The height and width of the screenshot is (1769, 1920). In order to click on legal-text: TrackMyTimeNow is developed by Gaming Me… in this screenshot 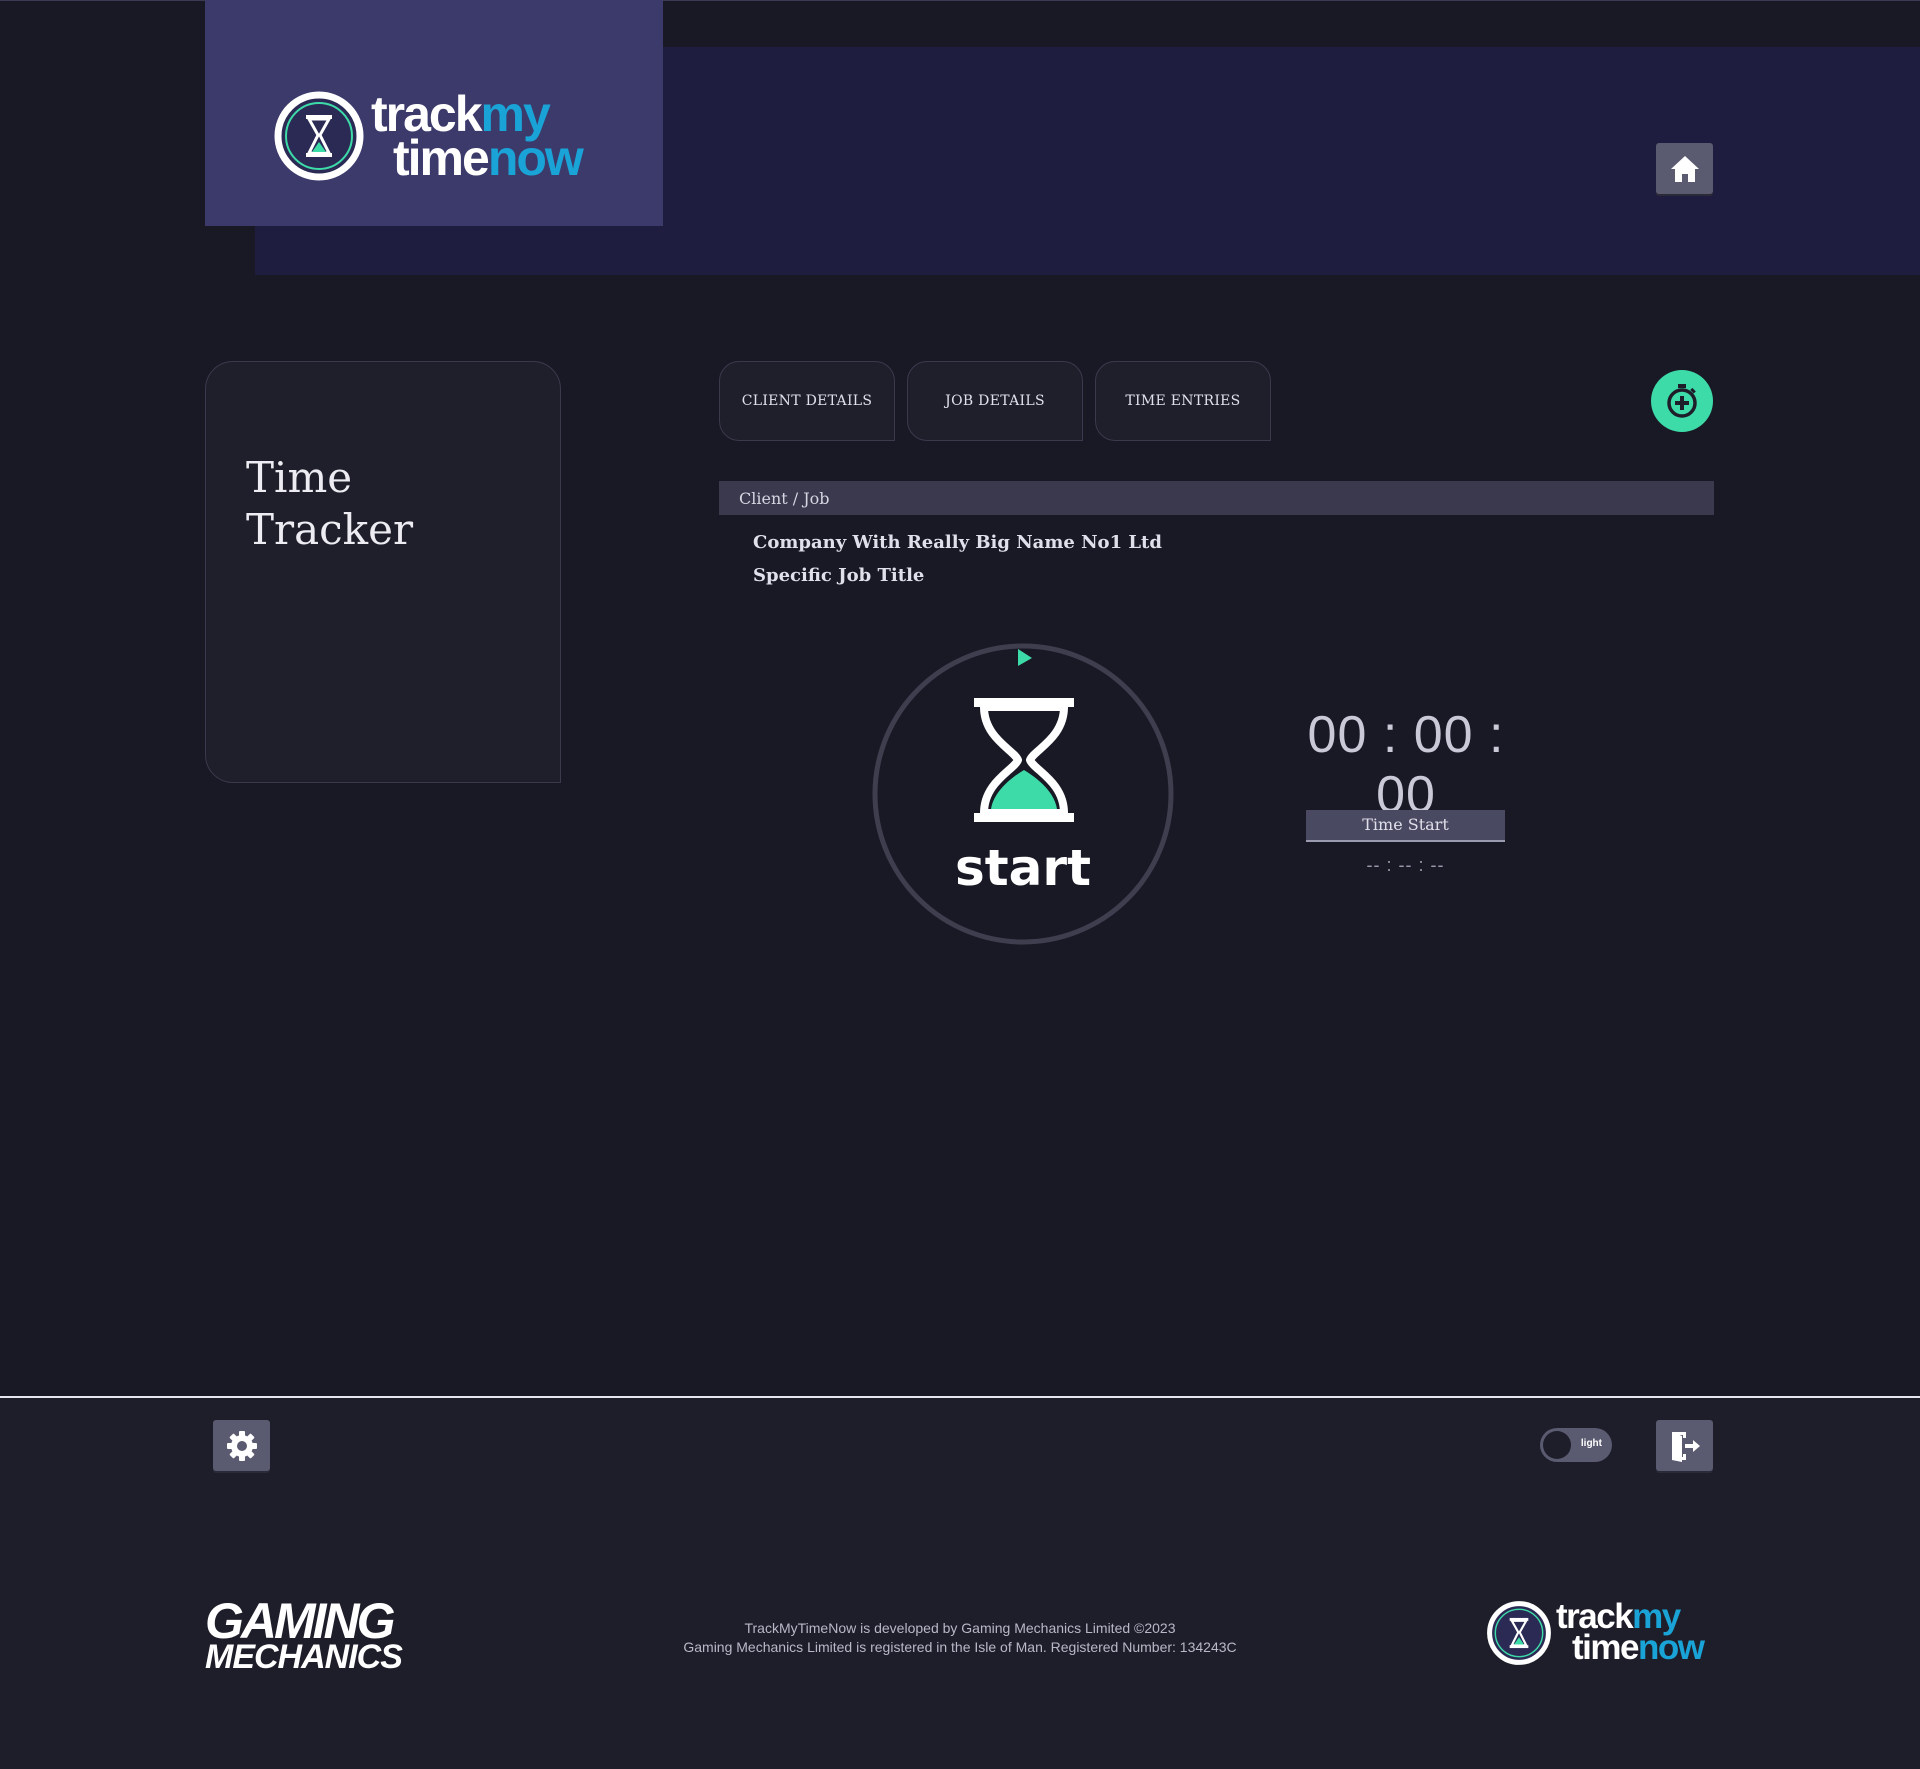, I will do `click(960, 1638)`.